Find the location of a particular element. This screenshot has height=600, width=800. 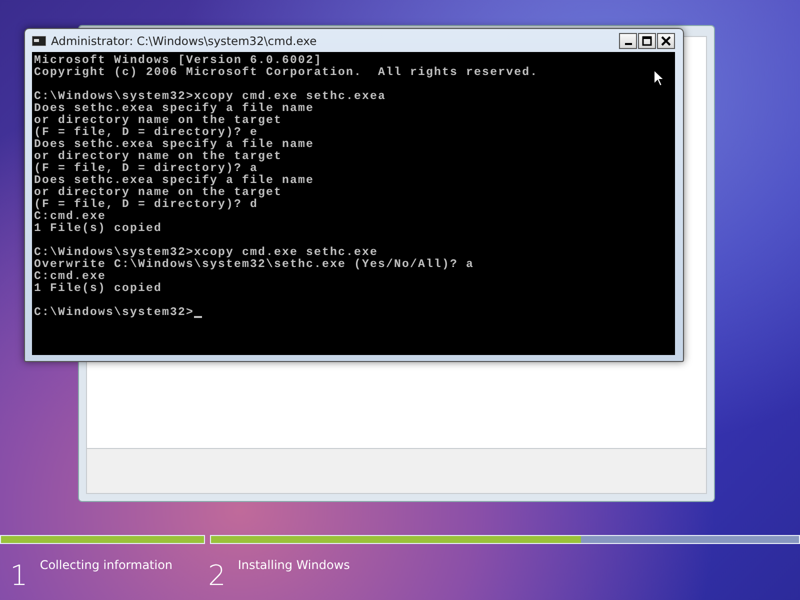

step-number: 2 is located at coordinates (217, 574).